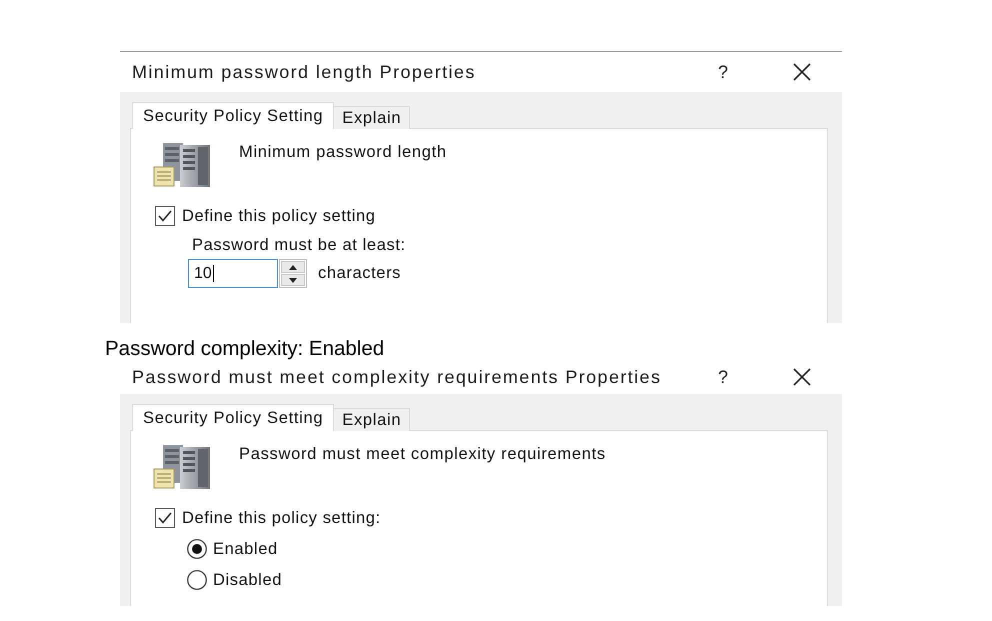 This screenshot has width=992, height=621. I want to click on unit-label: characters, so click(360, 273).